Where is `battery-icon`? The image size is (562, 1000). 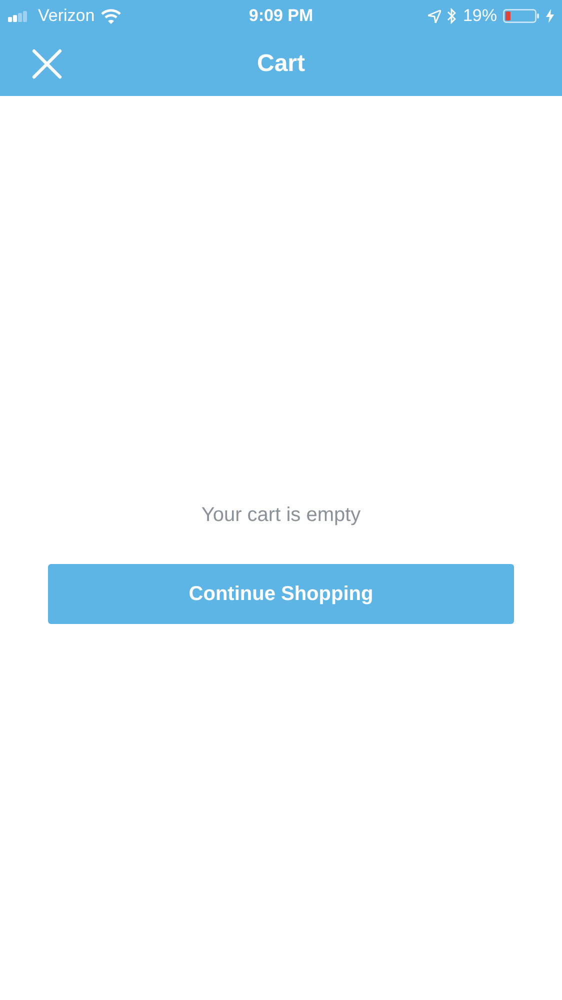 battery-icon is located at coordinates (521, 16).